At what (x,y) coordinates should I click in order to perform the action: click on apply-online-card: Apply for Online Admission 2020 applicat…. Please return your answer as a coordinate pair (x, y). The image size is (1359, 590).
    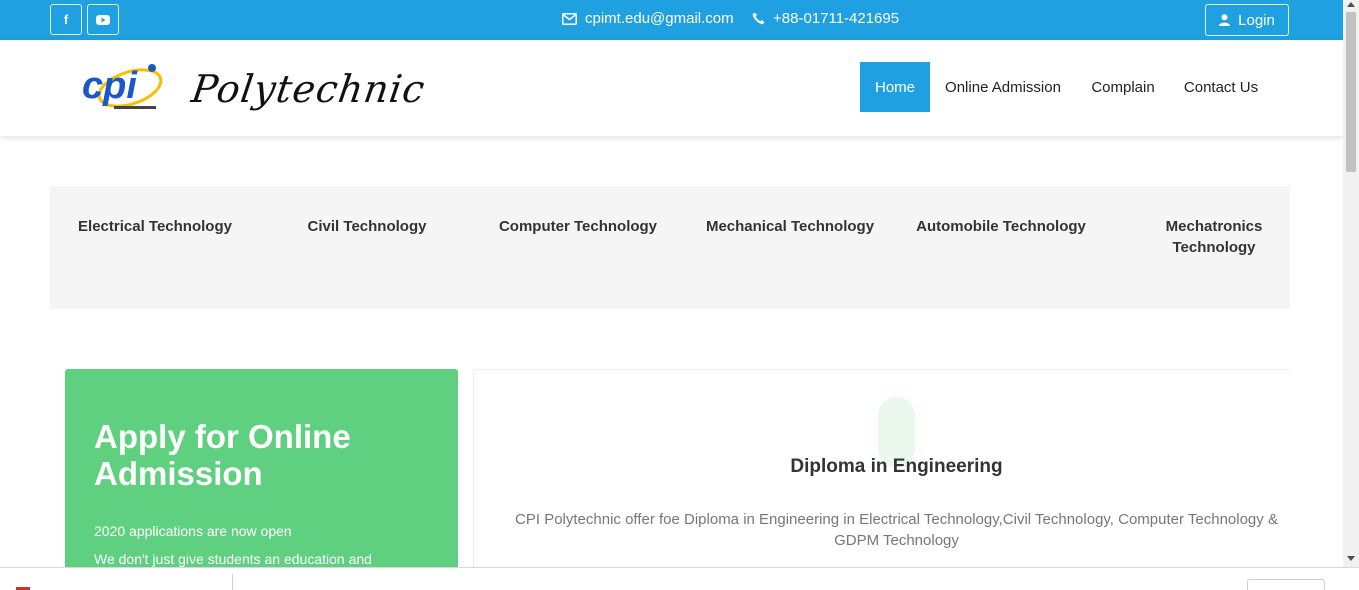
    Looking at the image, I should click on (261, 479).